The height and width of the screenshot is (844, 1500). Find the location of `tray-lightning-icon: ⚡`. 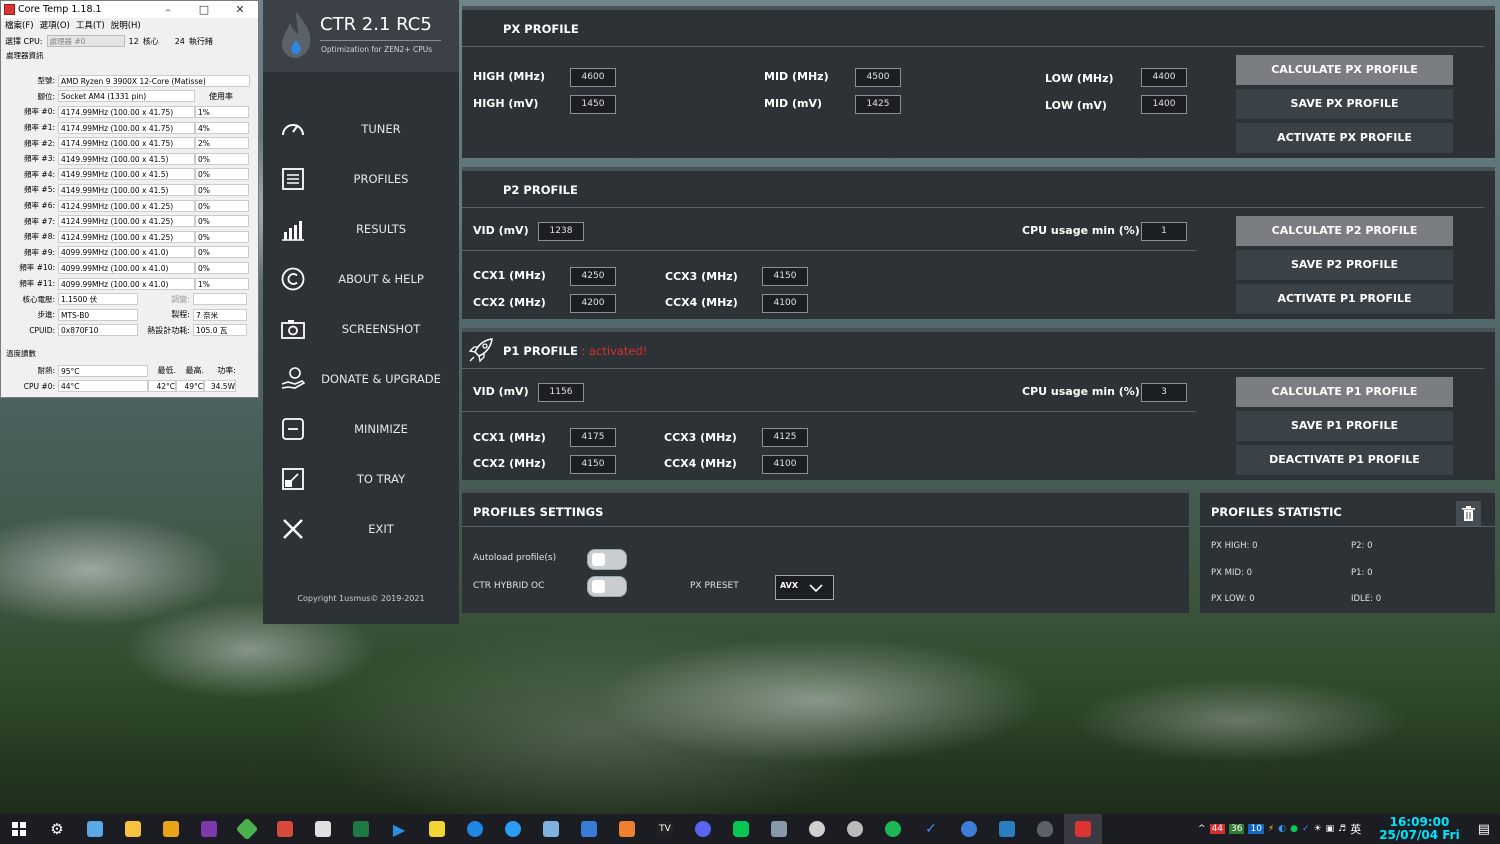

tray-lightning-icon: ⚡ is located at coordinates (1271, 829).